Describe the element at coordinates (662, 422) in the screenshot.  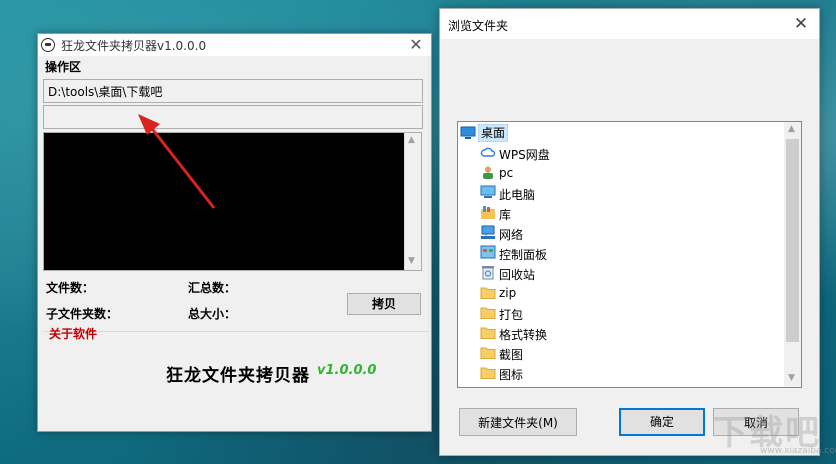
I see `ok-button: 确定` at that location.